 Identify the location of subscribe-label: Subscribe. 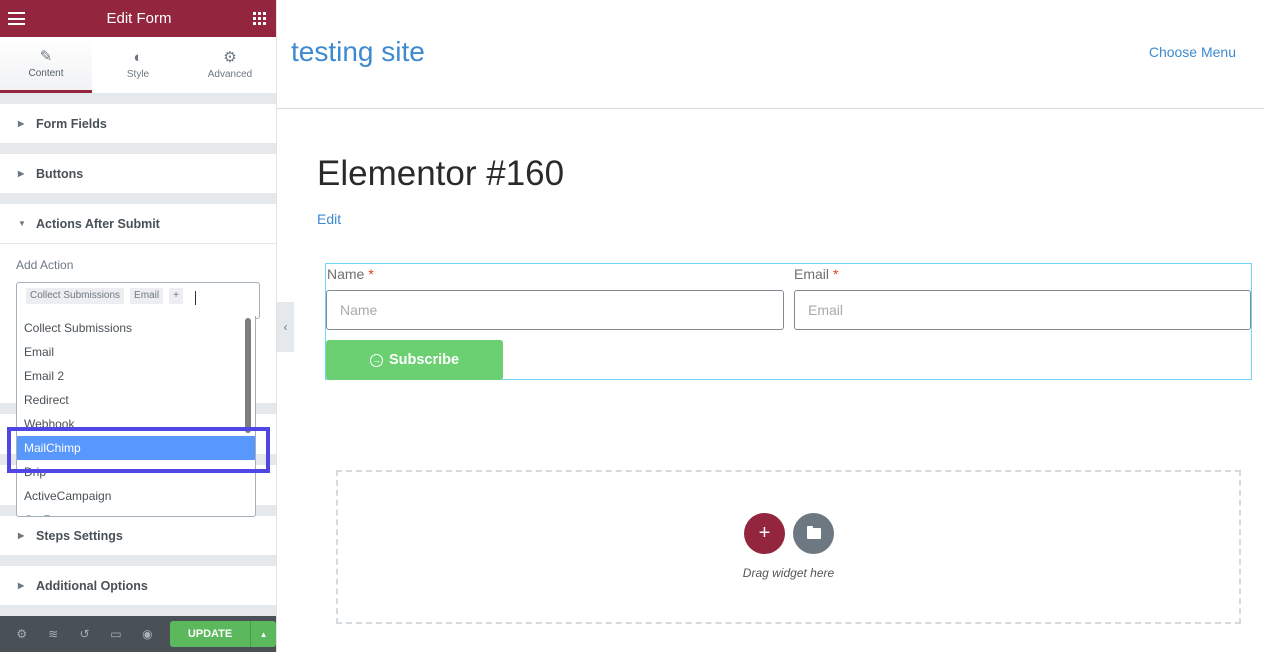
(424, 360).